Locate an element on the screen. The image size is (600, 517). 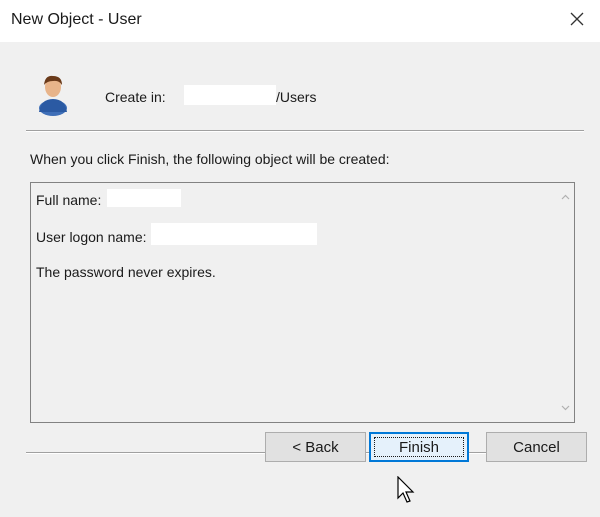
finish-button: Finish is located at coordinates (419, 447).